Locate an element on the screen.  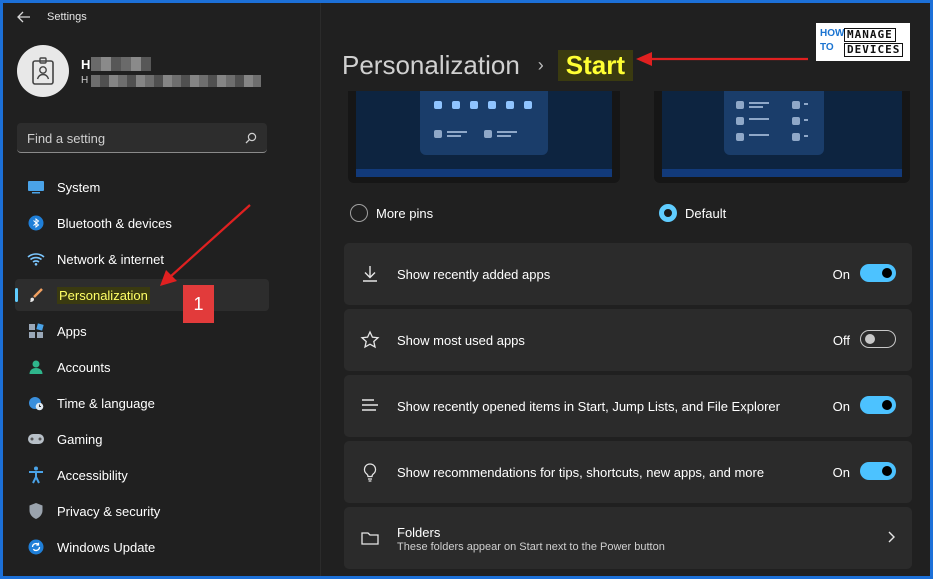
logo-manage: MANAGE is located at coordinates (870, 35).